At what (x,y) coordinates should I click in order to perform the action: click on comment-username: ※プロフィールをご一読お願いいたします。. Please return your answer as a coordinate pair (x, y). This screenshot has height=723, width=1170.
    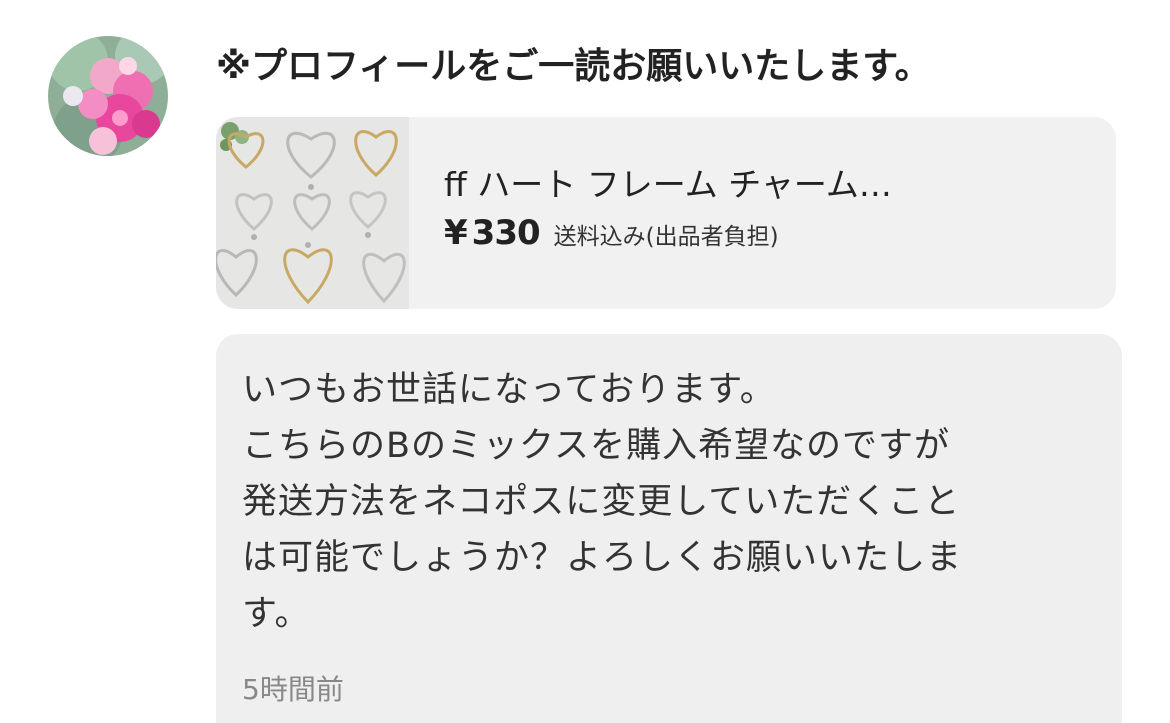
    Looking at the image, I should click on (573, 67).